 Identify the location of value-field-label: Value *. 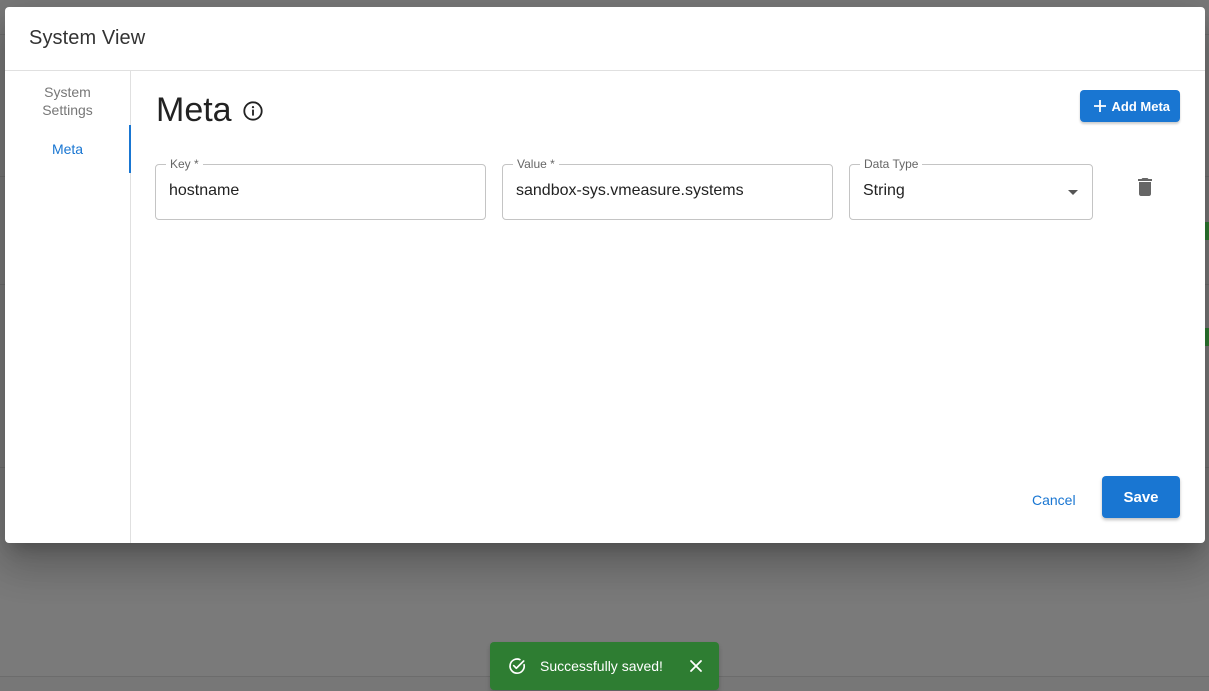
(536, 164).